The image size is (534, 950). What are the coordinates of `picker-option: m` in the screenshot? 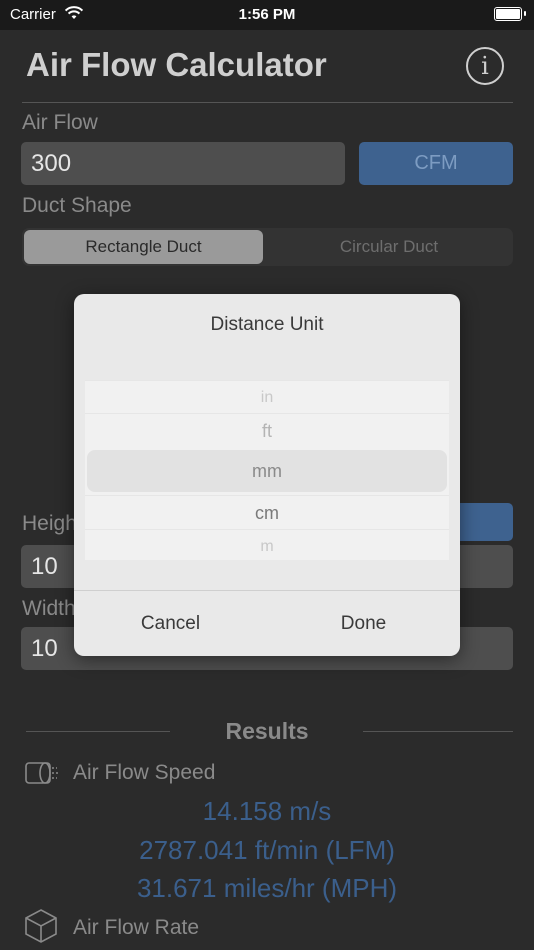 It's located at (267, 546).